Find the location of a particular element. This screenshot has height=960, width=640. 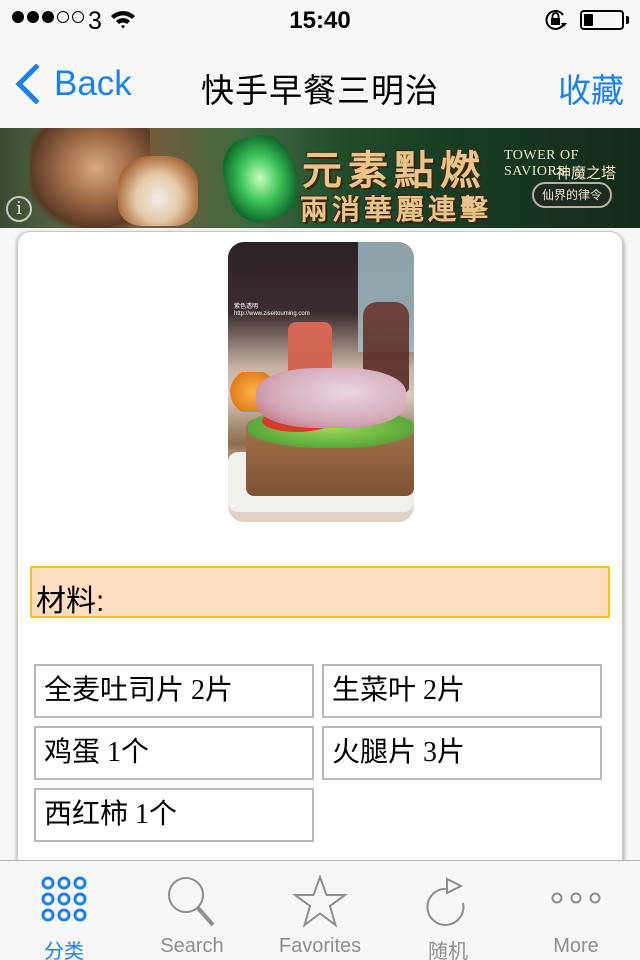

tab-random: 随机 is located at coordinates (448, 910).